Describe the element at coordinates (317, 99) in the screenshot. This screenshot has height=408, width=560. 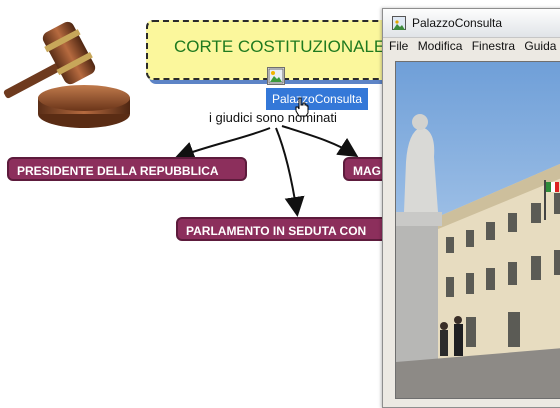
I see `resource-tooltip: PalazzoConsulta` at that location.